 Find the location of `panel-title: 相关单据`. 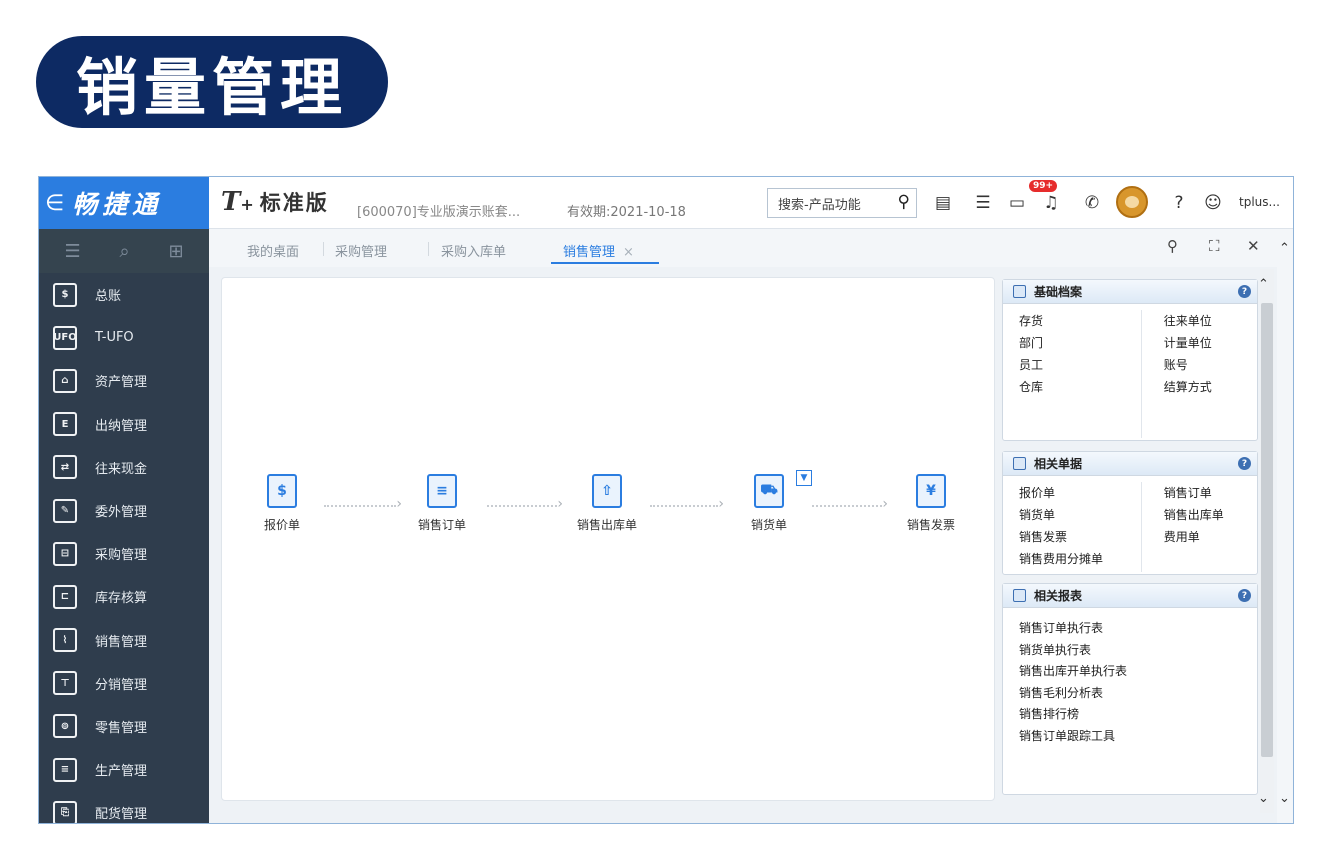

panel-title: 相关单据 is located at coordinates (1058, 464).